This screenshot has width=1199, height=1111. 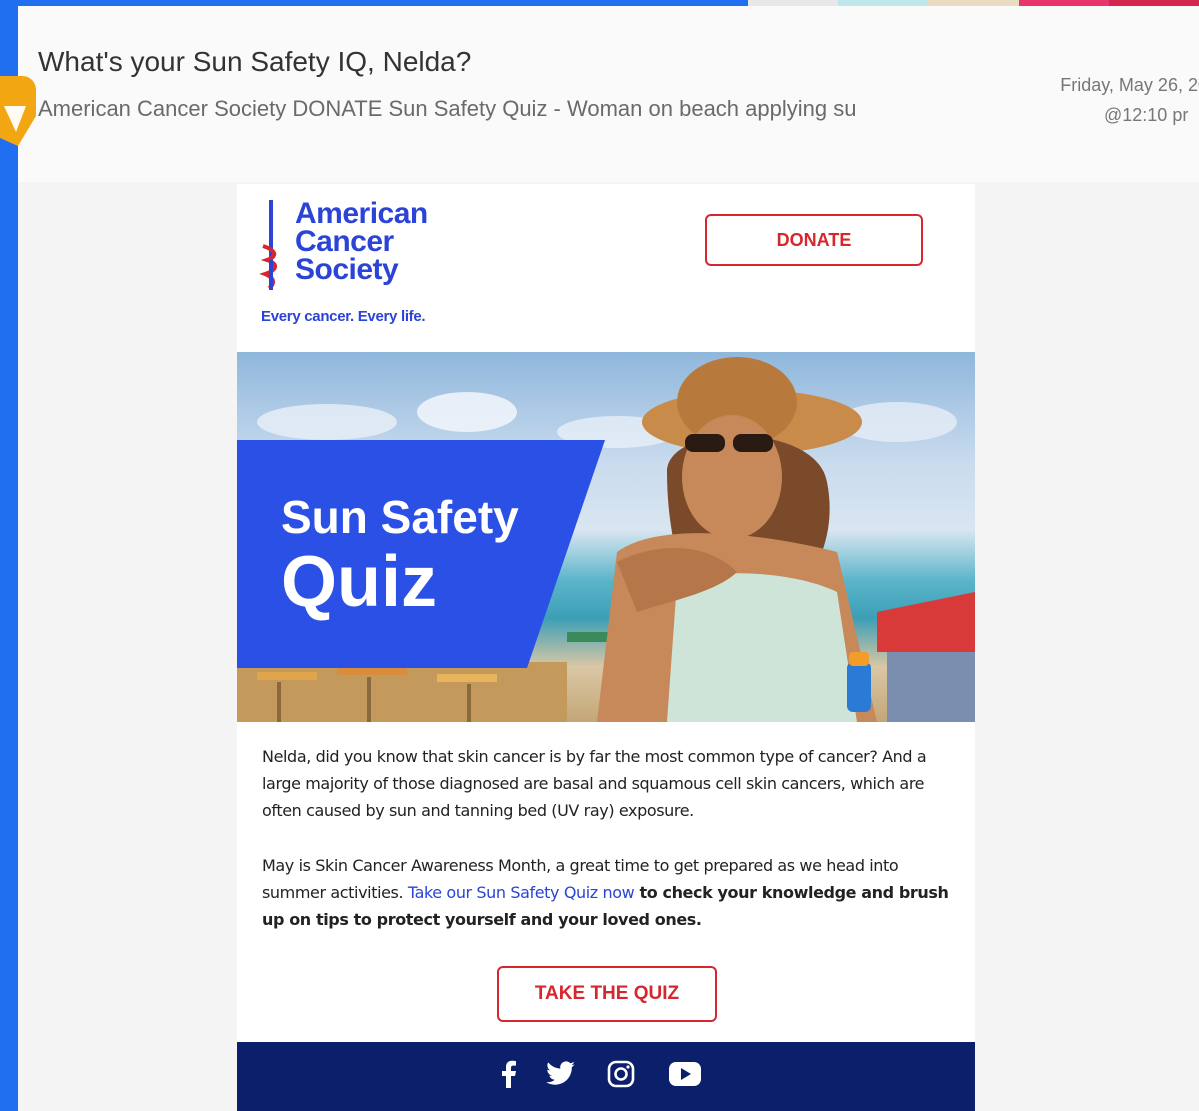 I want to click on sword-icon, so click(x=268, y=245).